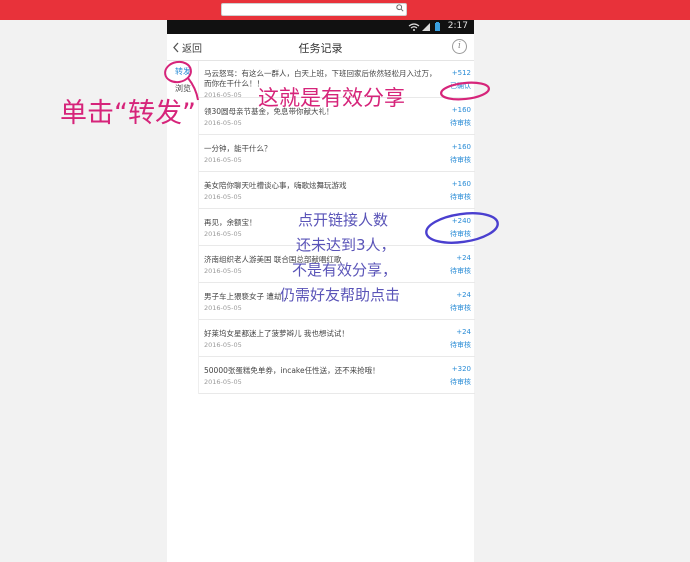 This screenshot has height=562, width=690. Describe the element at coordinates (314, 9) in the screenshot. I see `search-input` at that location.